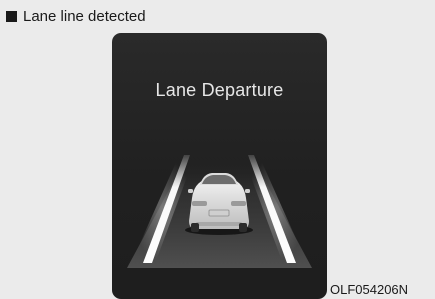 The height and width of the screenshot is (299, 435). I want to click on square-bullet-icon, so click(11, 16).